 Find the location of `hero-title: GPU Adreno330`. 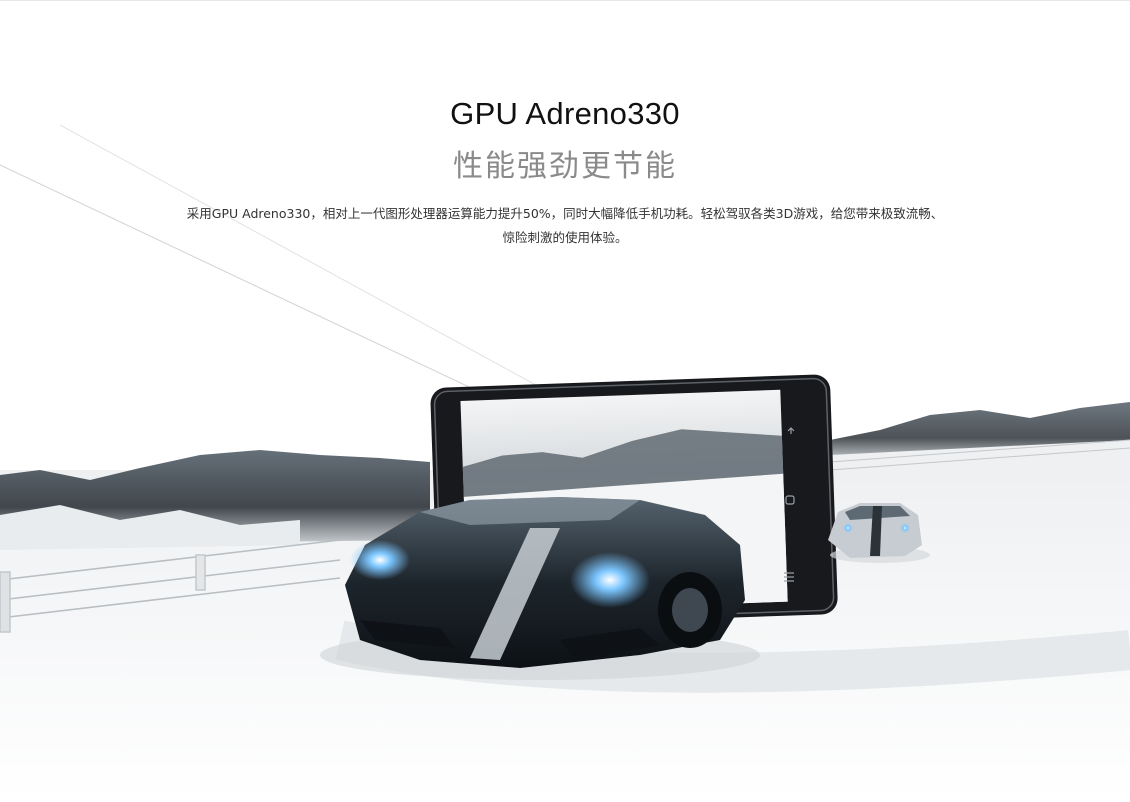

hero-title: GPU Adreno330 is located at coordinates (565, 113).